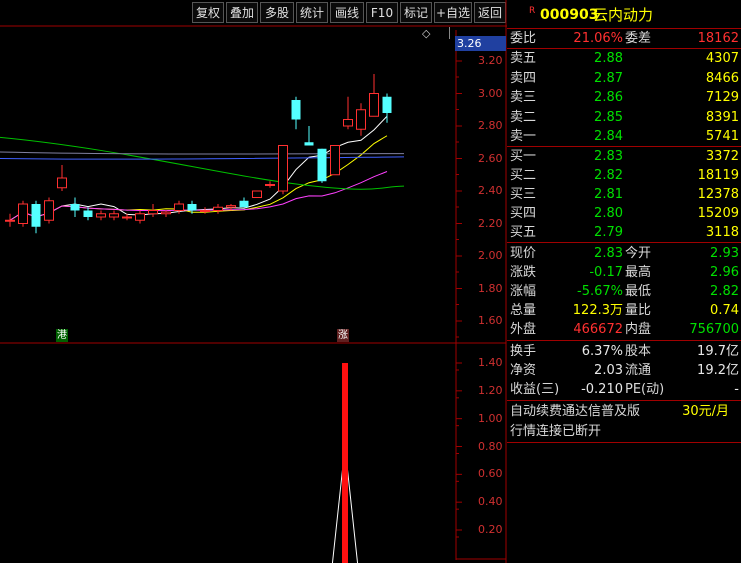 This screenshot has height=563, width=741. Describe the element at coordinates (608, 194) in the screenshot. I see `bid-price: 2.81` at that location.